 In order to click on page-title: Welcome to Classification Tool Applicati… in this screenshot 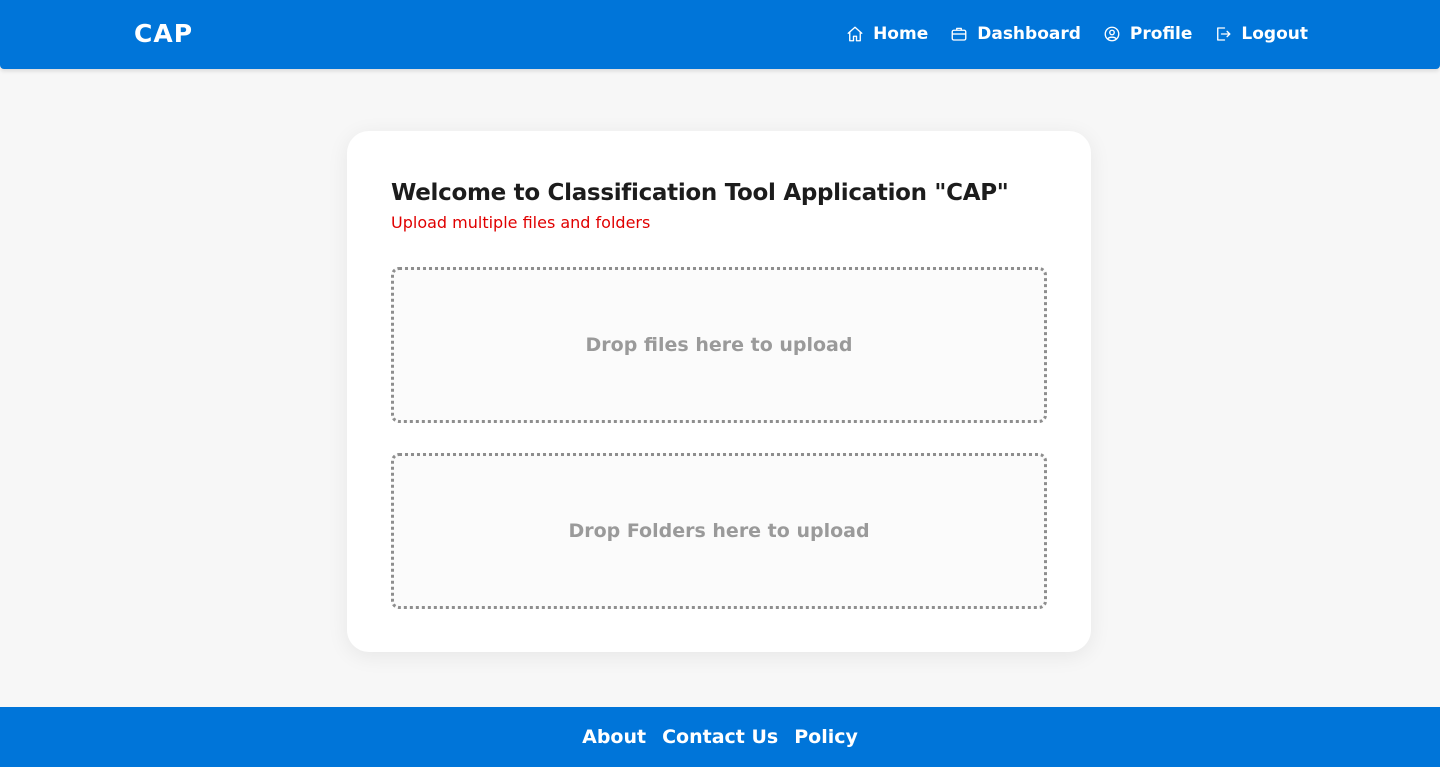, I will do `click(700, 193)`.